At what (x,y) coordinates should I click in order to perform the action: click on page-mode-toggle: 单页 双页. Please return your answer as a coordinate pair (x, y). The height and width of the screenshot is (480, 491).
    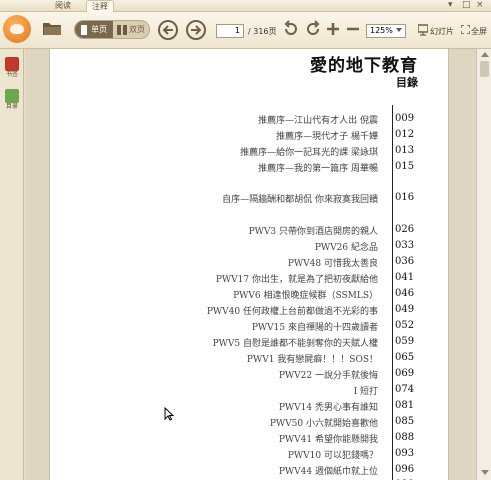
    Looking at the image, I should click on (112, 29).